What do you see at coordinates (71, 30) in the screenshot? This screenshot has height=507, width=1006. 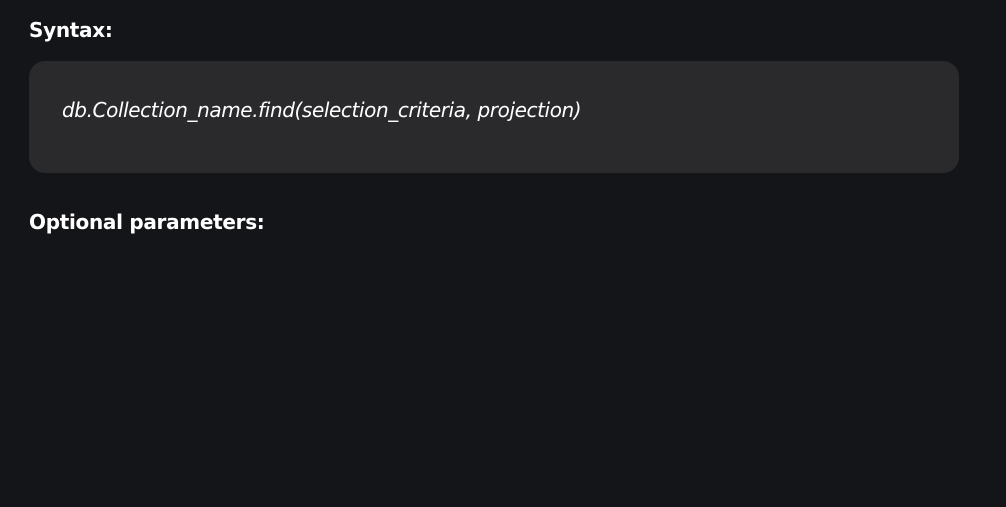 I see `syntax-heading: Syntax:` at bounding box center [71, 30].